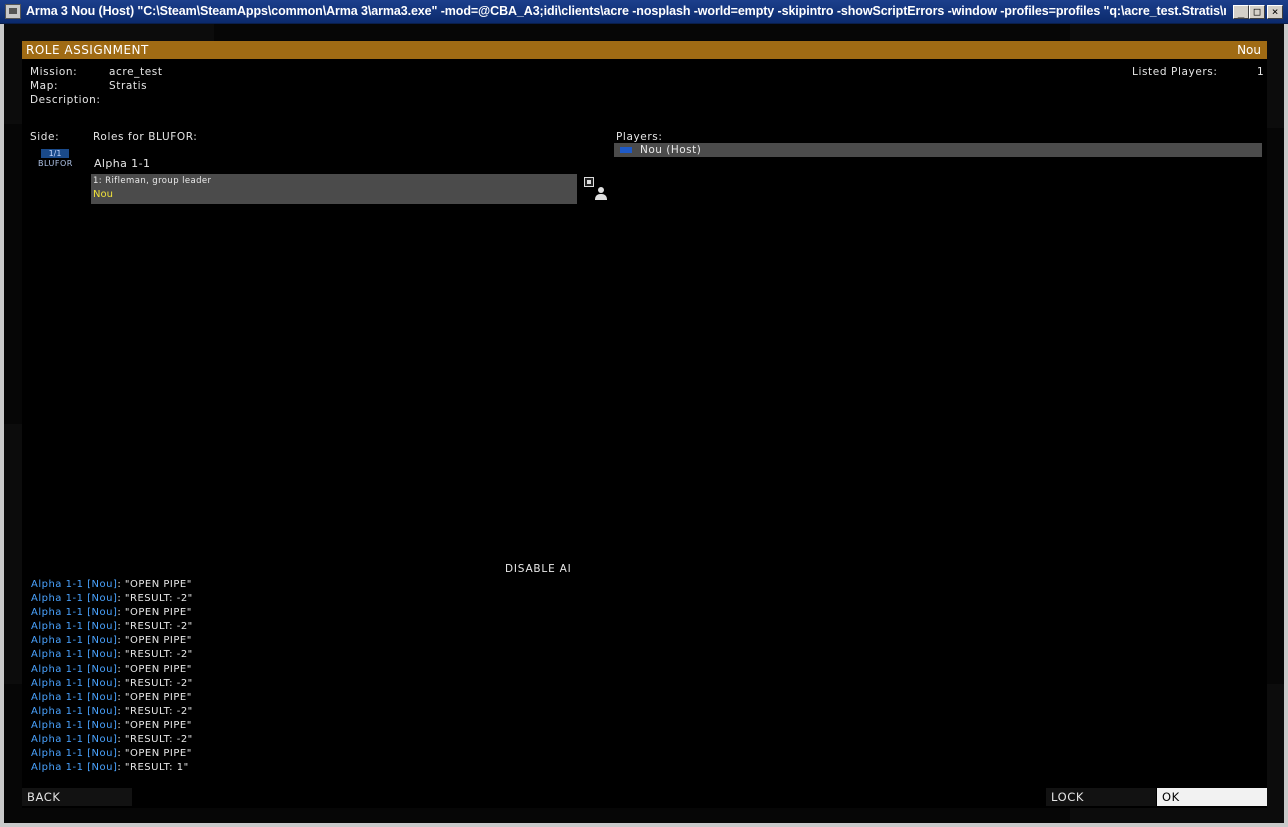 This screenshot has height=827, width=1288. What do you see at coordinates (136, 72) in the screenshot?
I see `mission-value: acre_test` at bounding box center [136, 72].